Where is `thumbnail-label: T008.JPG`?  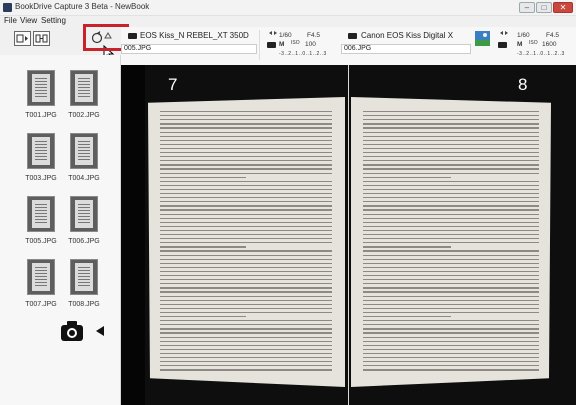
thumbnail-label: T008.JPG is located at coordinates (84, 304).